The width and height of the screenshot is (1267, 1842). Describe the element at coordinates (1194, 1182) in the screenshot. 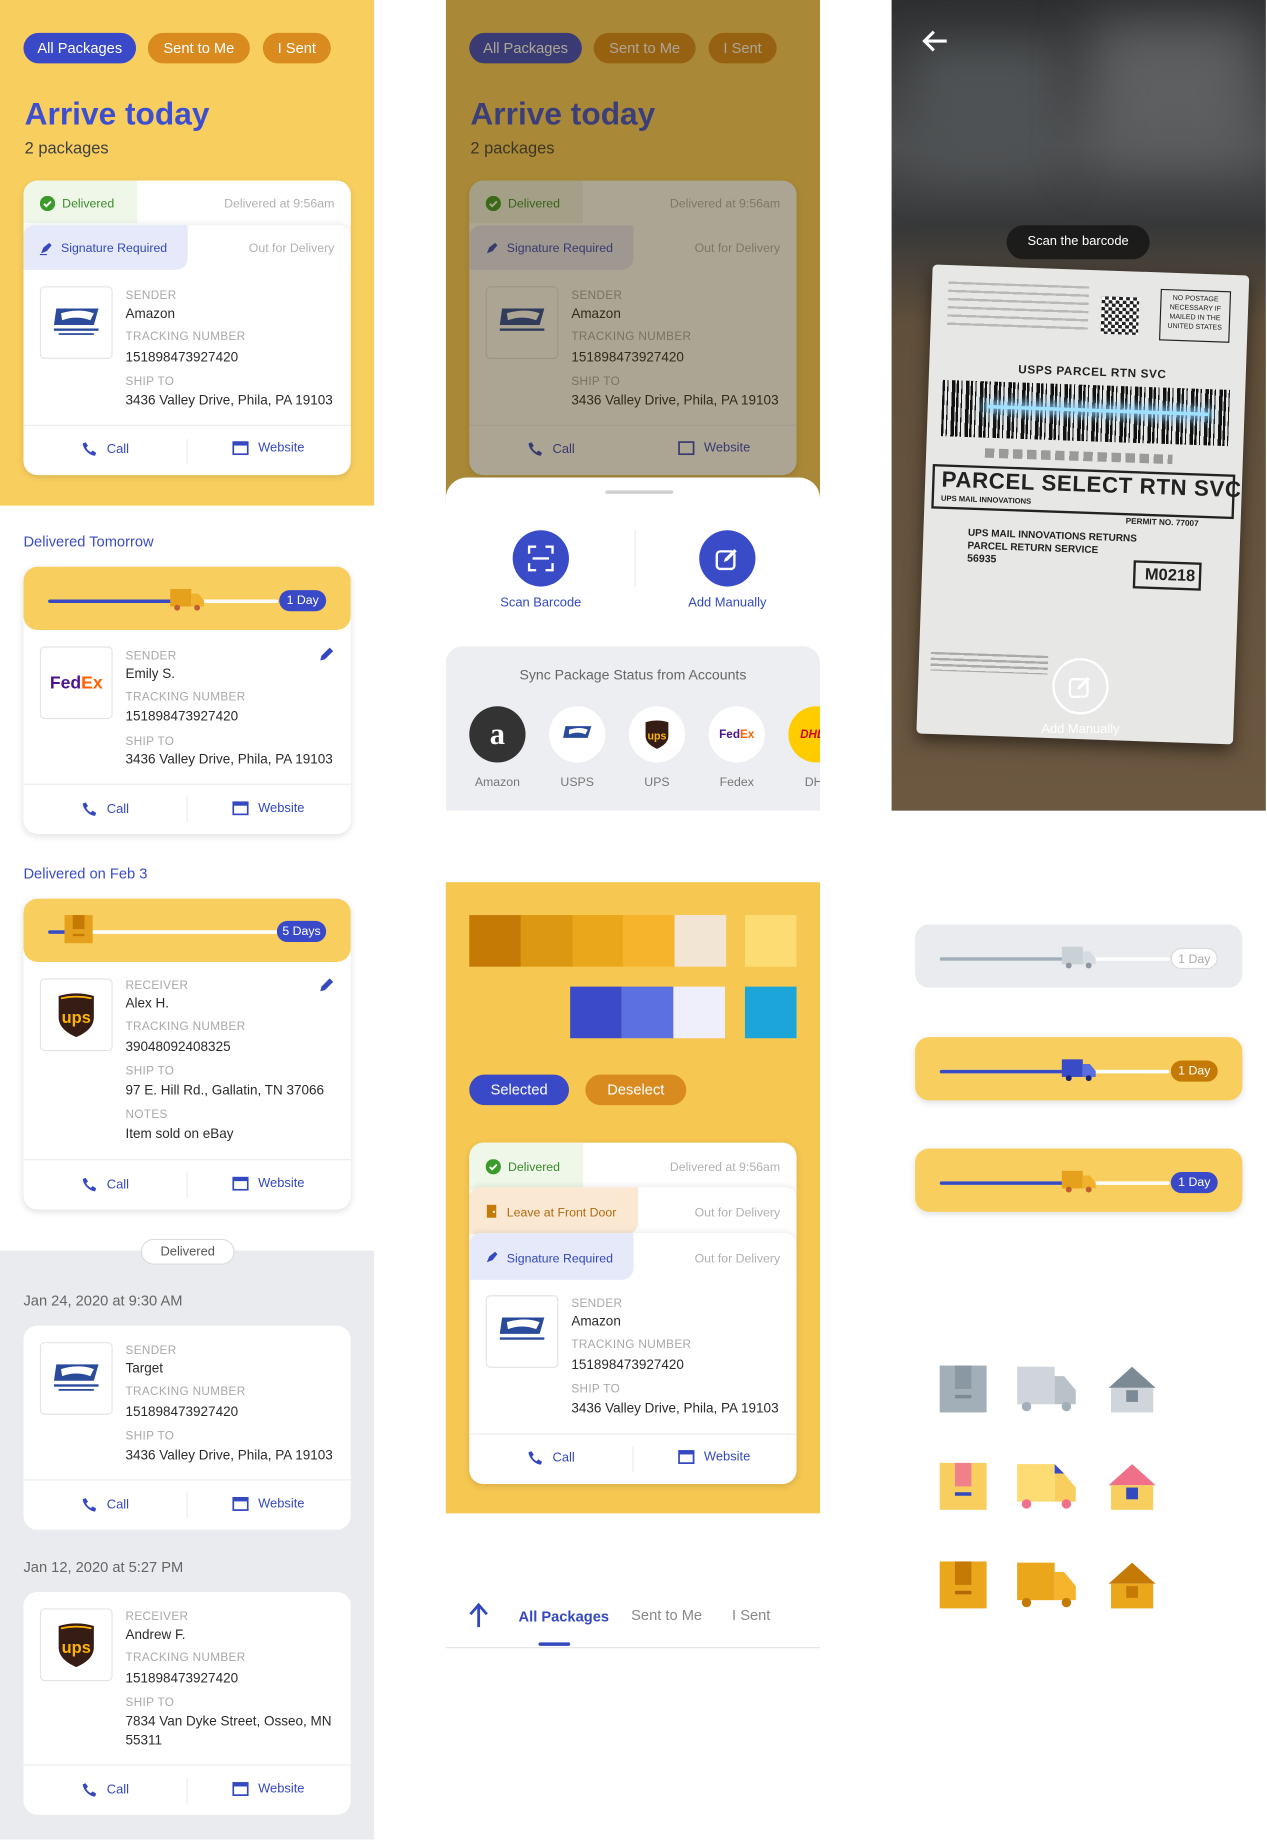

I see `days-badge: 1 Day` at that location.